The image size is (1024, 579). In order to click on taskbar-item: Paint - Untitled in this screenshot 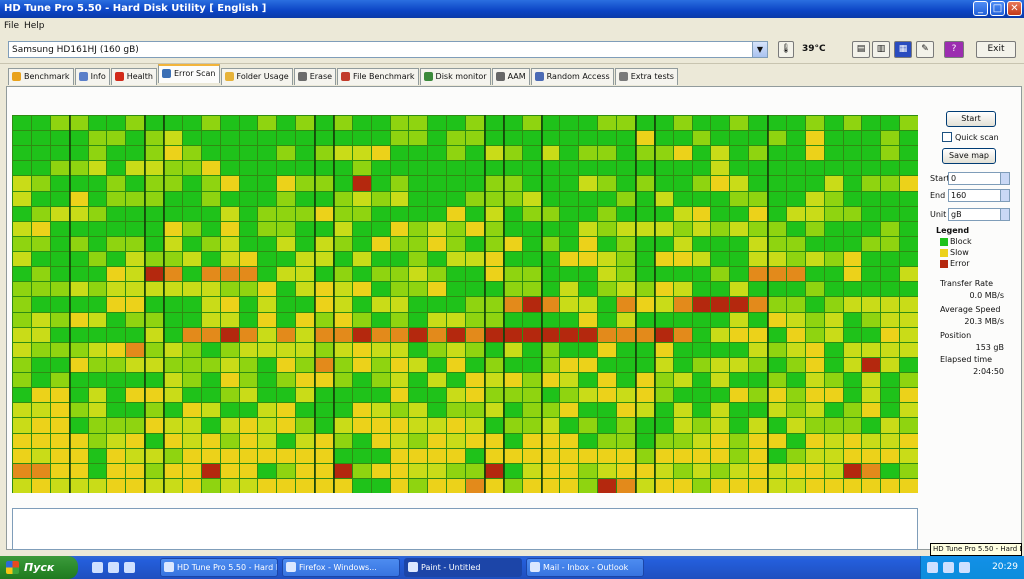, I will do `click(463, 567)`.